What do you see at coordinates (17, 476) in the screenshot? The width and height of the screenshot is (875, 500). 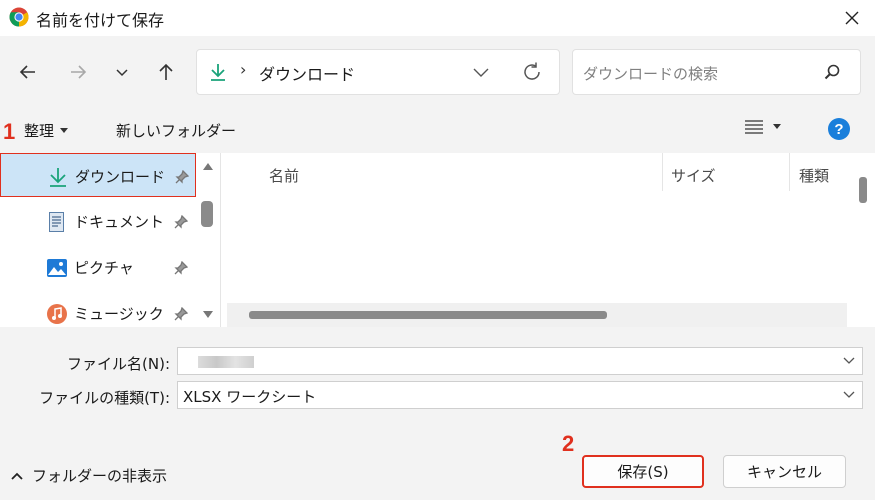 I see `chevron-up-icon` at bounding box center [17, 476].